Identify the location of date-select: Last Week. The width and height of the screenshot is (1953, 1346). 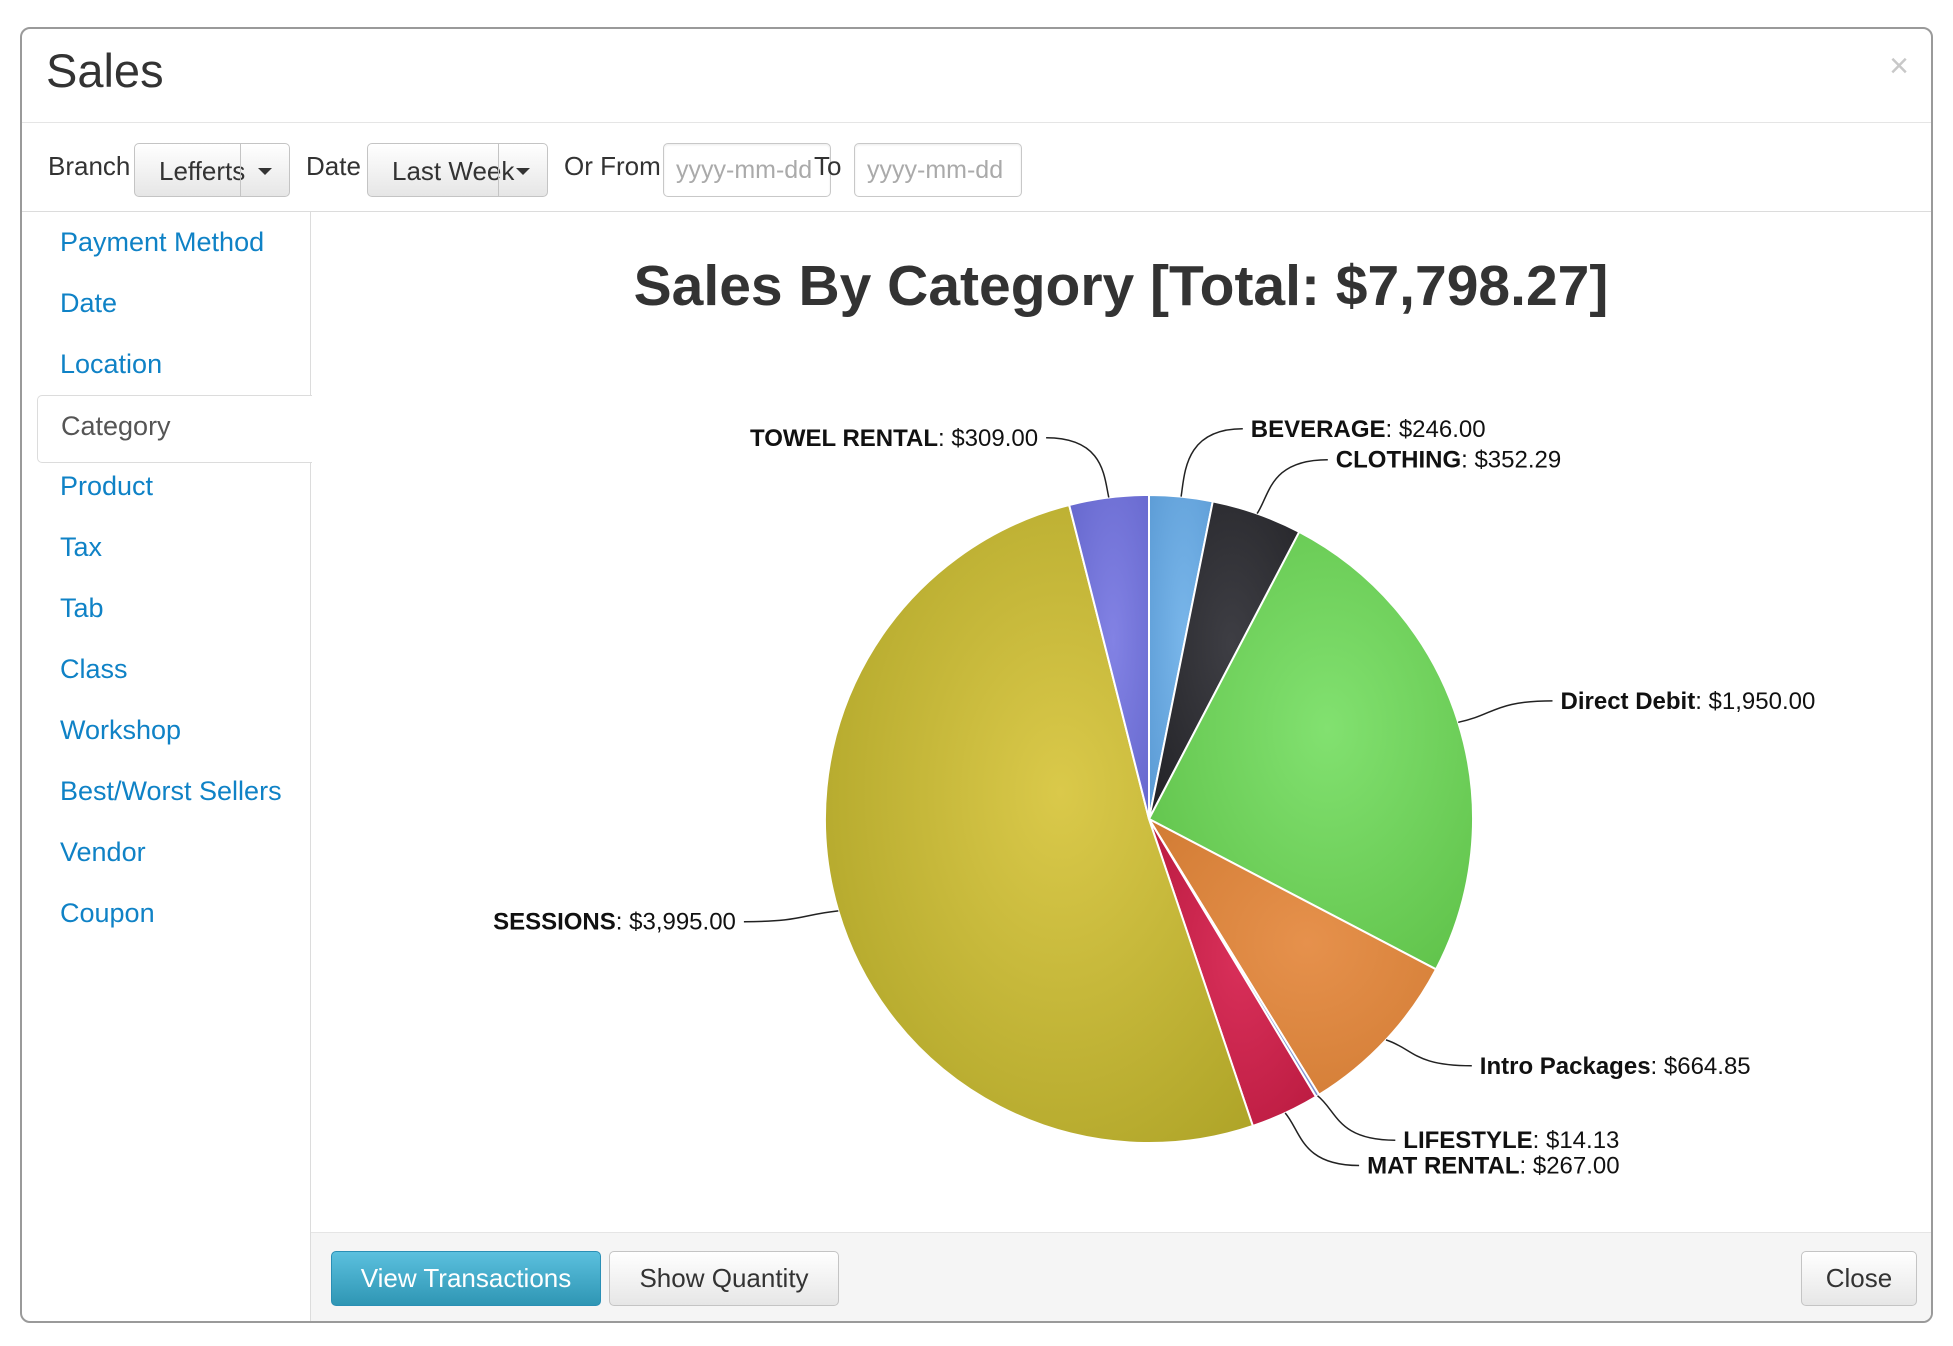
(457, 170).